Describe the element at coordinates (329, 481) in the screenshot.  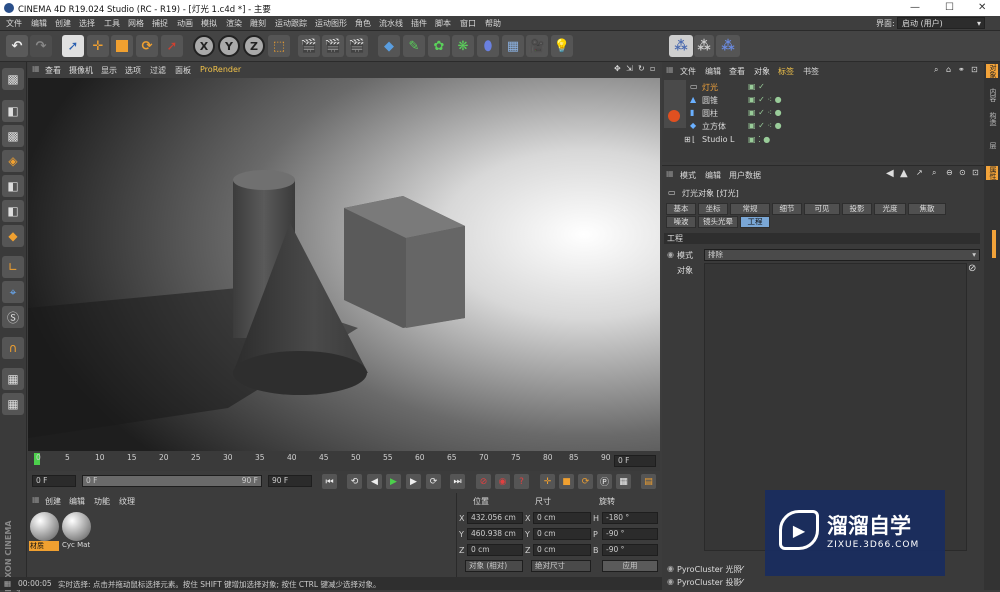
I see `go-to-start-button: ⏮` at that location.